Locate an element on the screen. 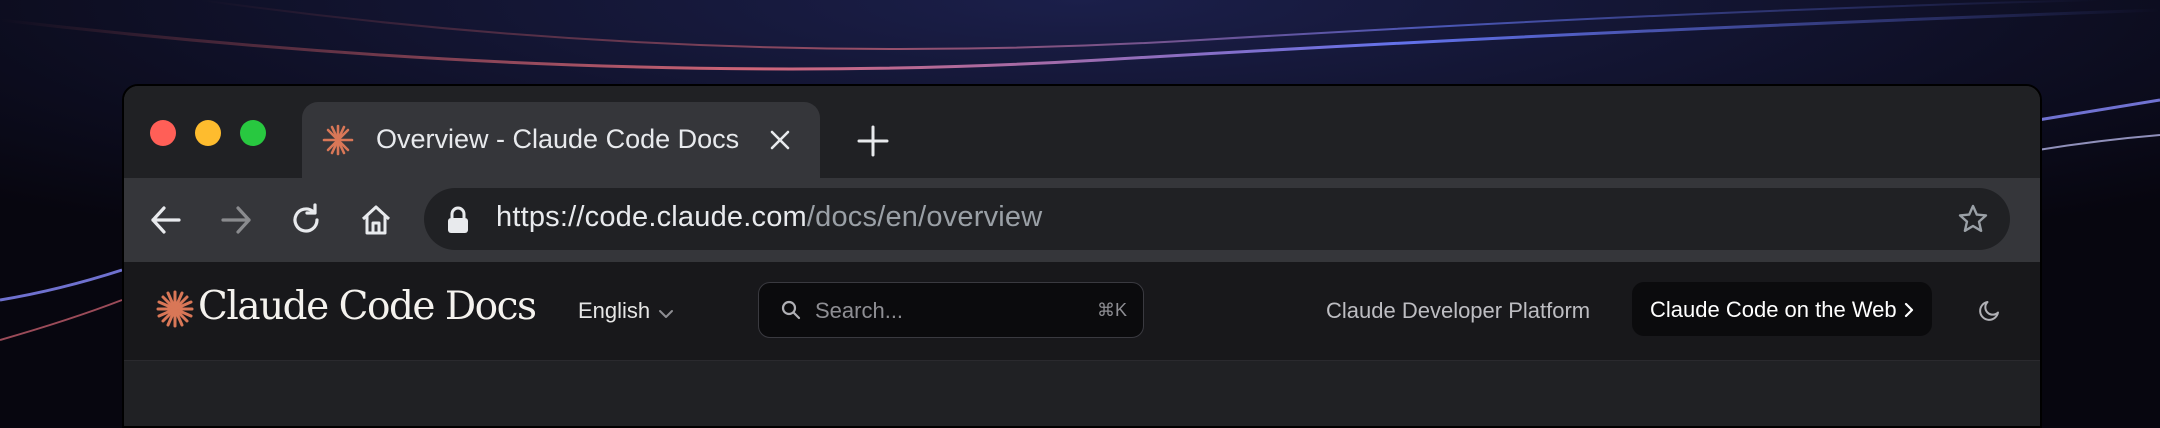  chevron-down-icon is located at coordinates (666, 312).